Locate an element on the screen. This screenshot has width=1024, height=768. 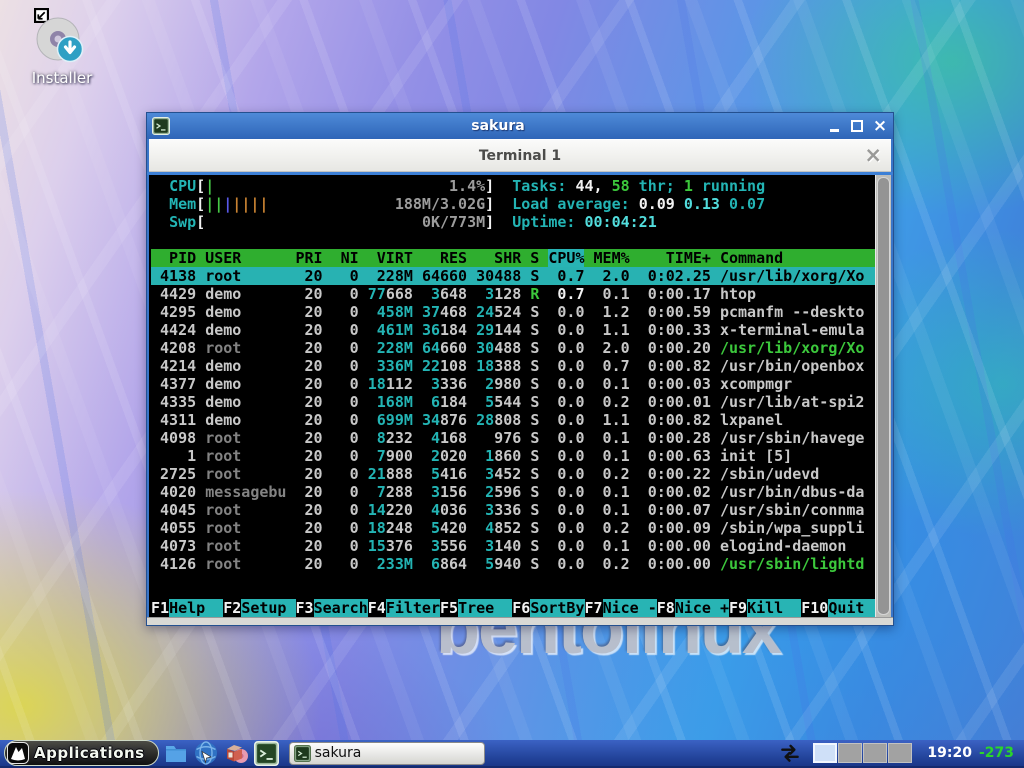
workspace-pager is located at coordinates (863, 753).